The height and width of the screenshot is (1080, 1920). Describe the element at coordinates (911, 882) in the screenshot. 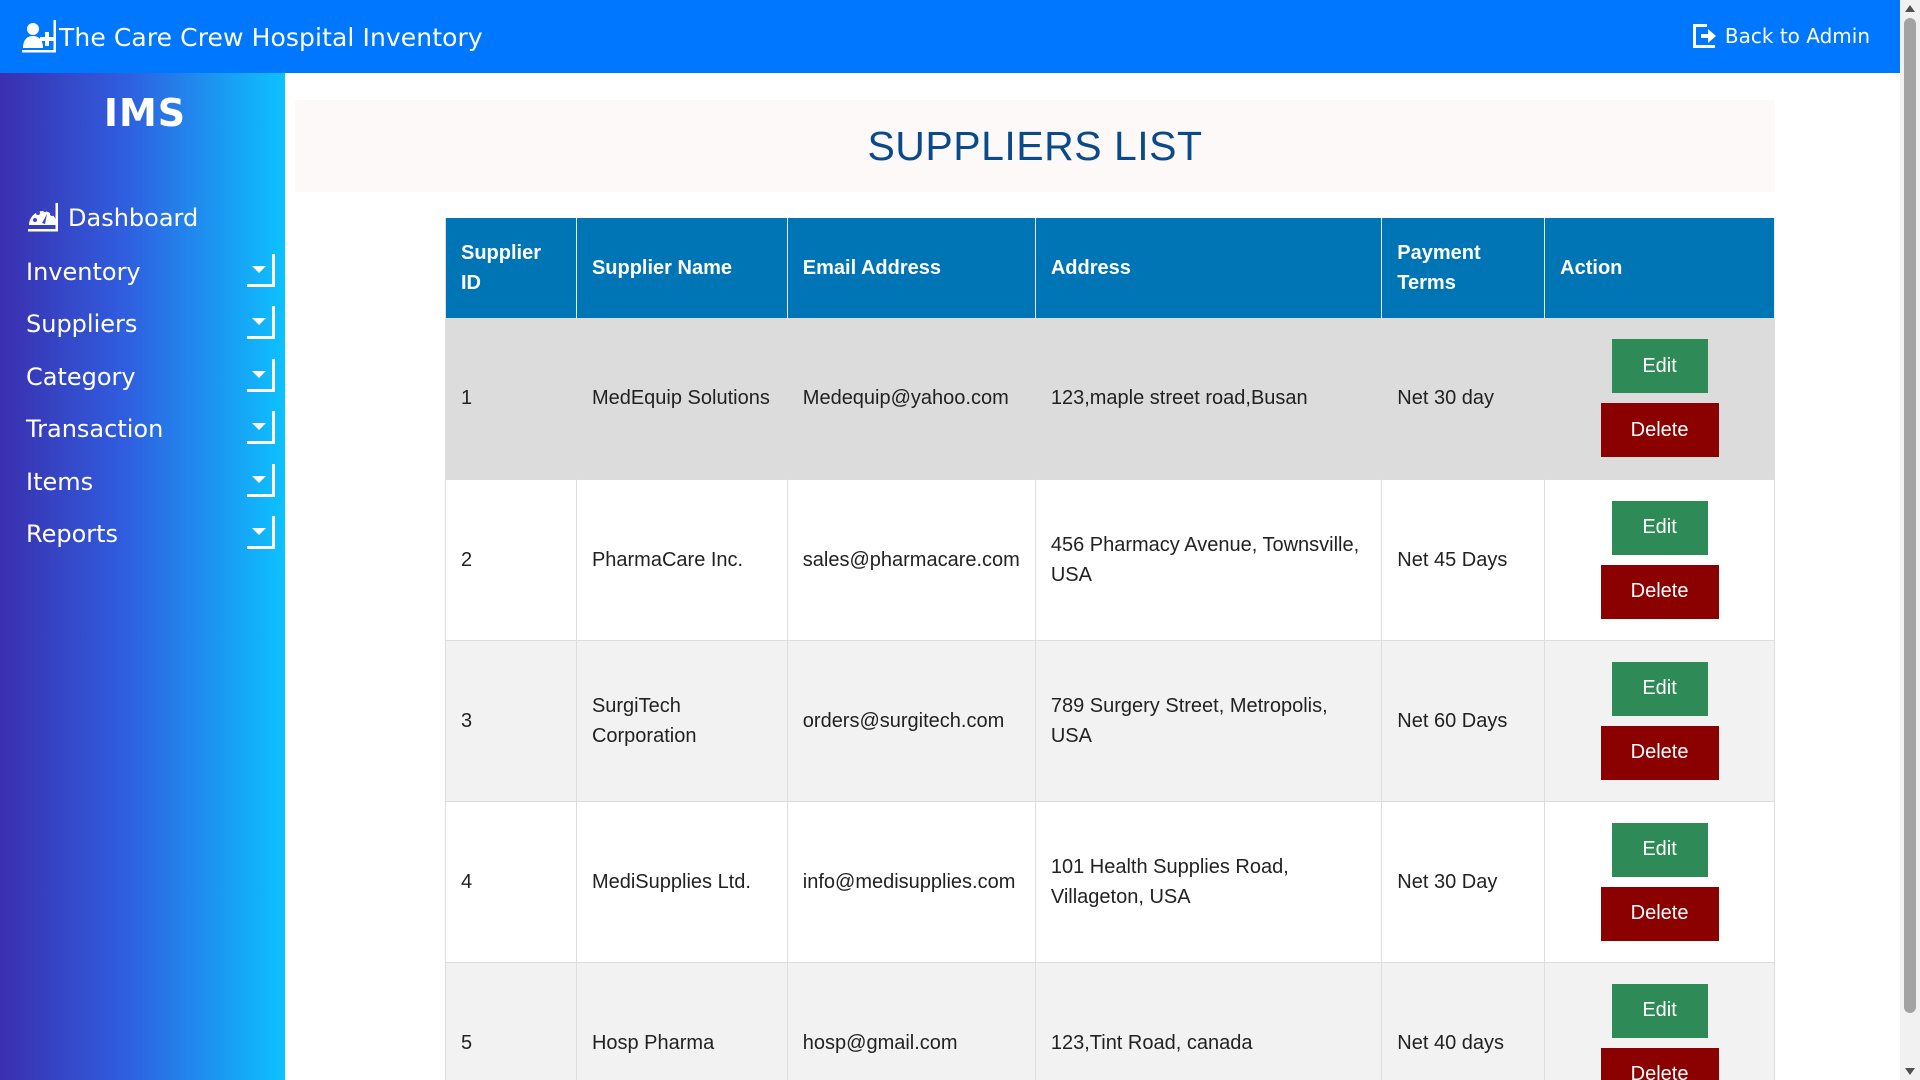

I see `cell-email: info@medisupplies.com` at that location.